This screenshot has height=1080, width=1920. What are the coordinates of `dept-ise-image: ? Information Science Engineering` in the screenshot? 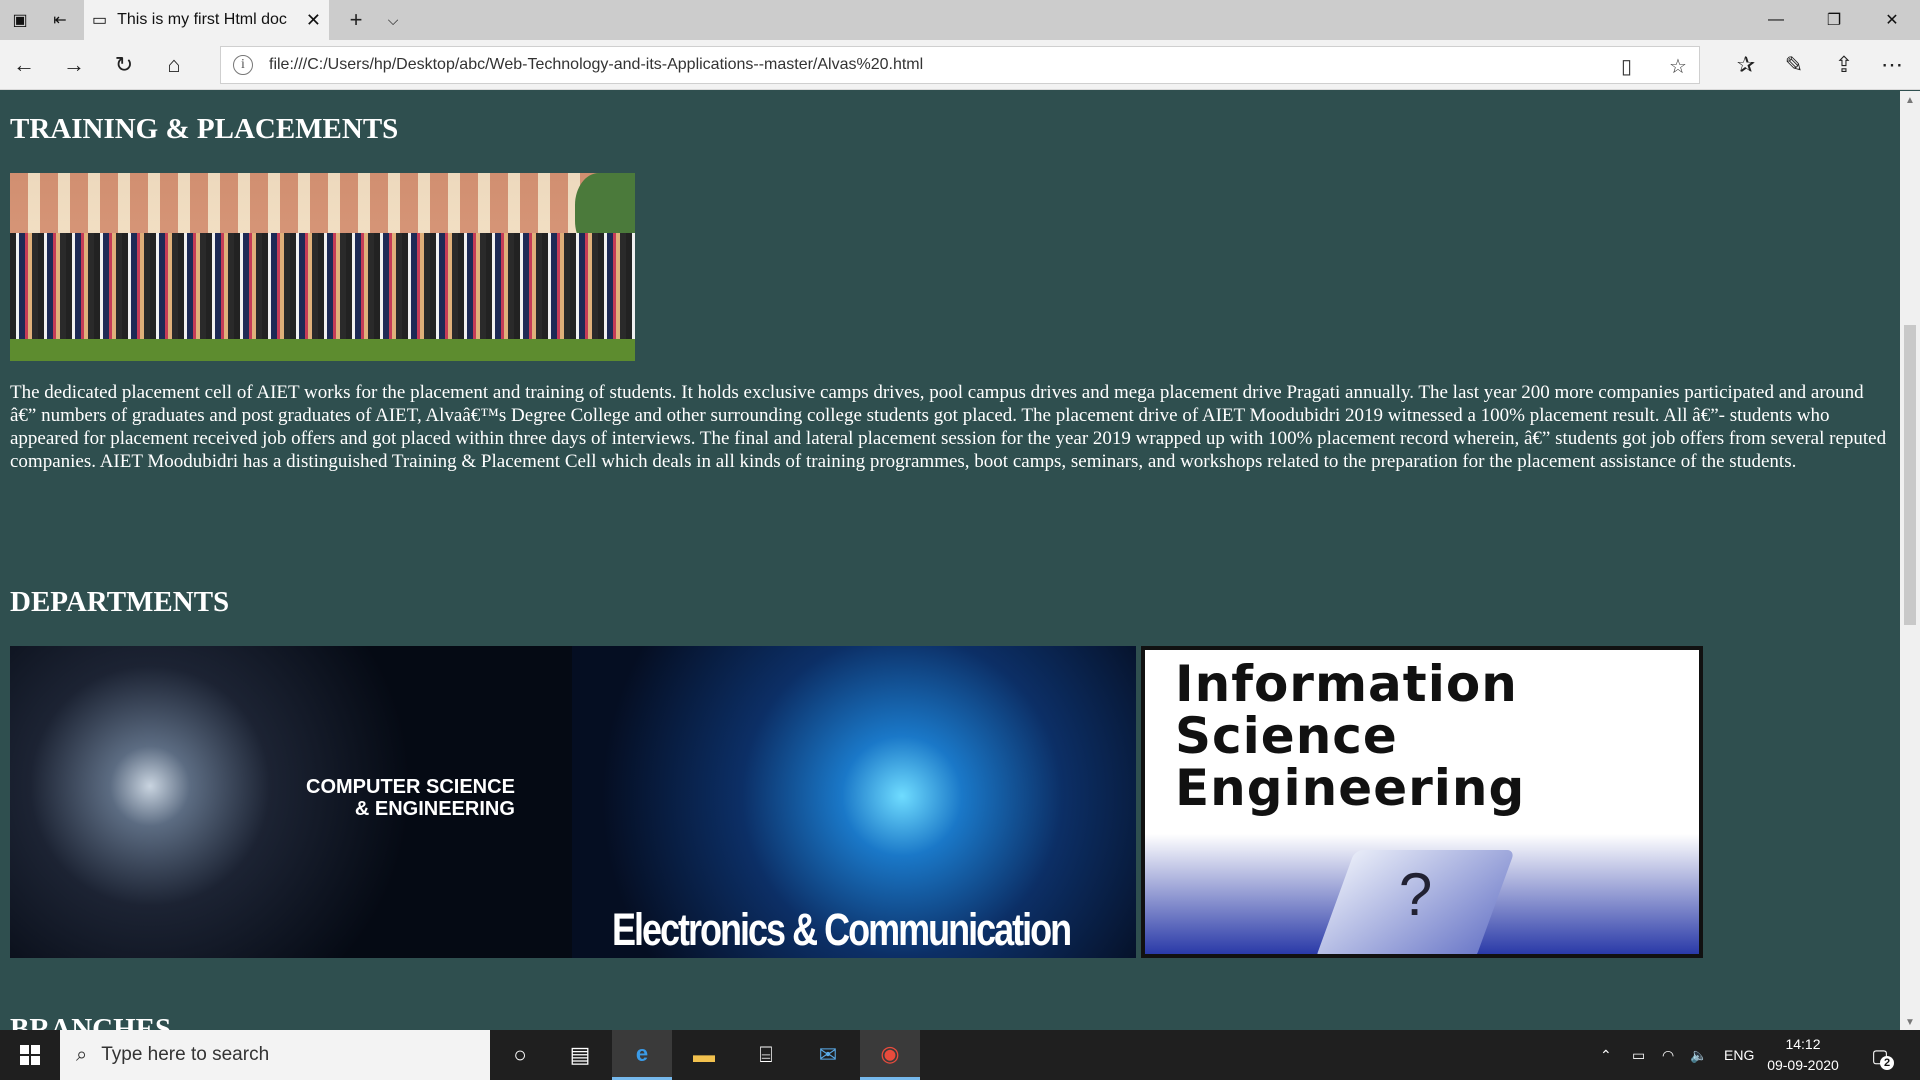 It's located at (1422, 802).